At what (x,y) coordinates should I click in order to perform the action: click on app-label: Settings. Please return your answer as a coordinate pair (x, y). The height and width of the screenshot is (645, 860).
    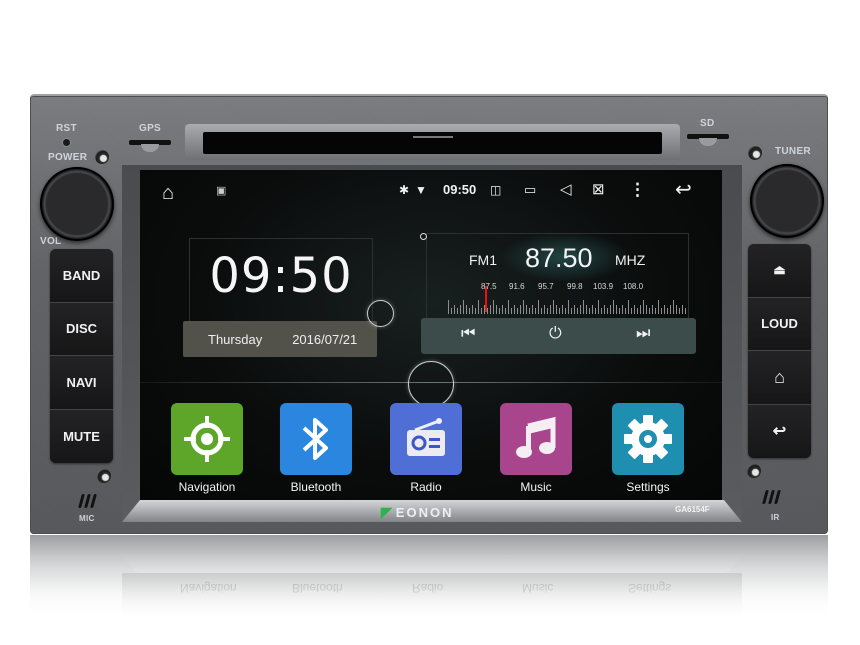
    Looking at the image, I should click on (648, 487).